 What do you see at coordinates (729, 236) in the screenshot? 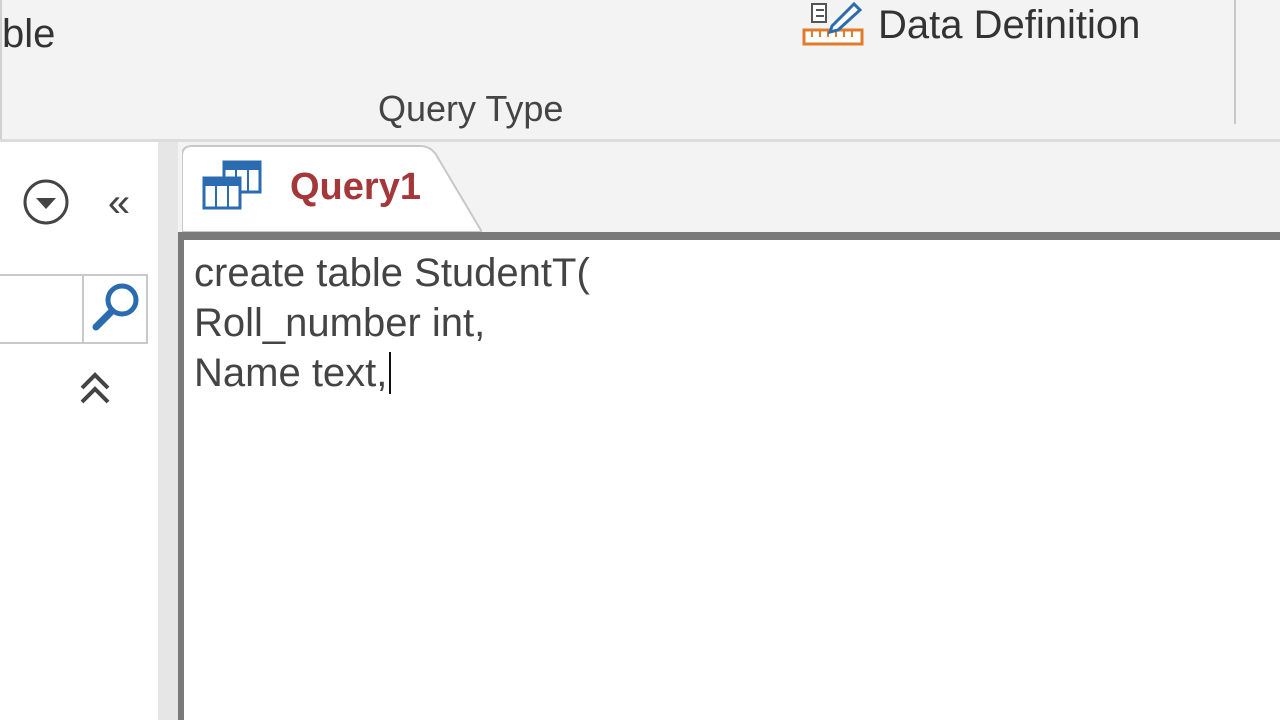
I see `tab-strip-border` at bounding box center [729, 236].